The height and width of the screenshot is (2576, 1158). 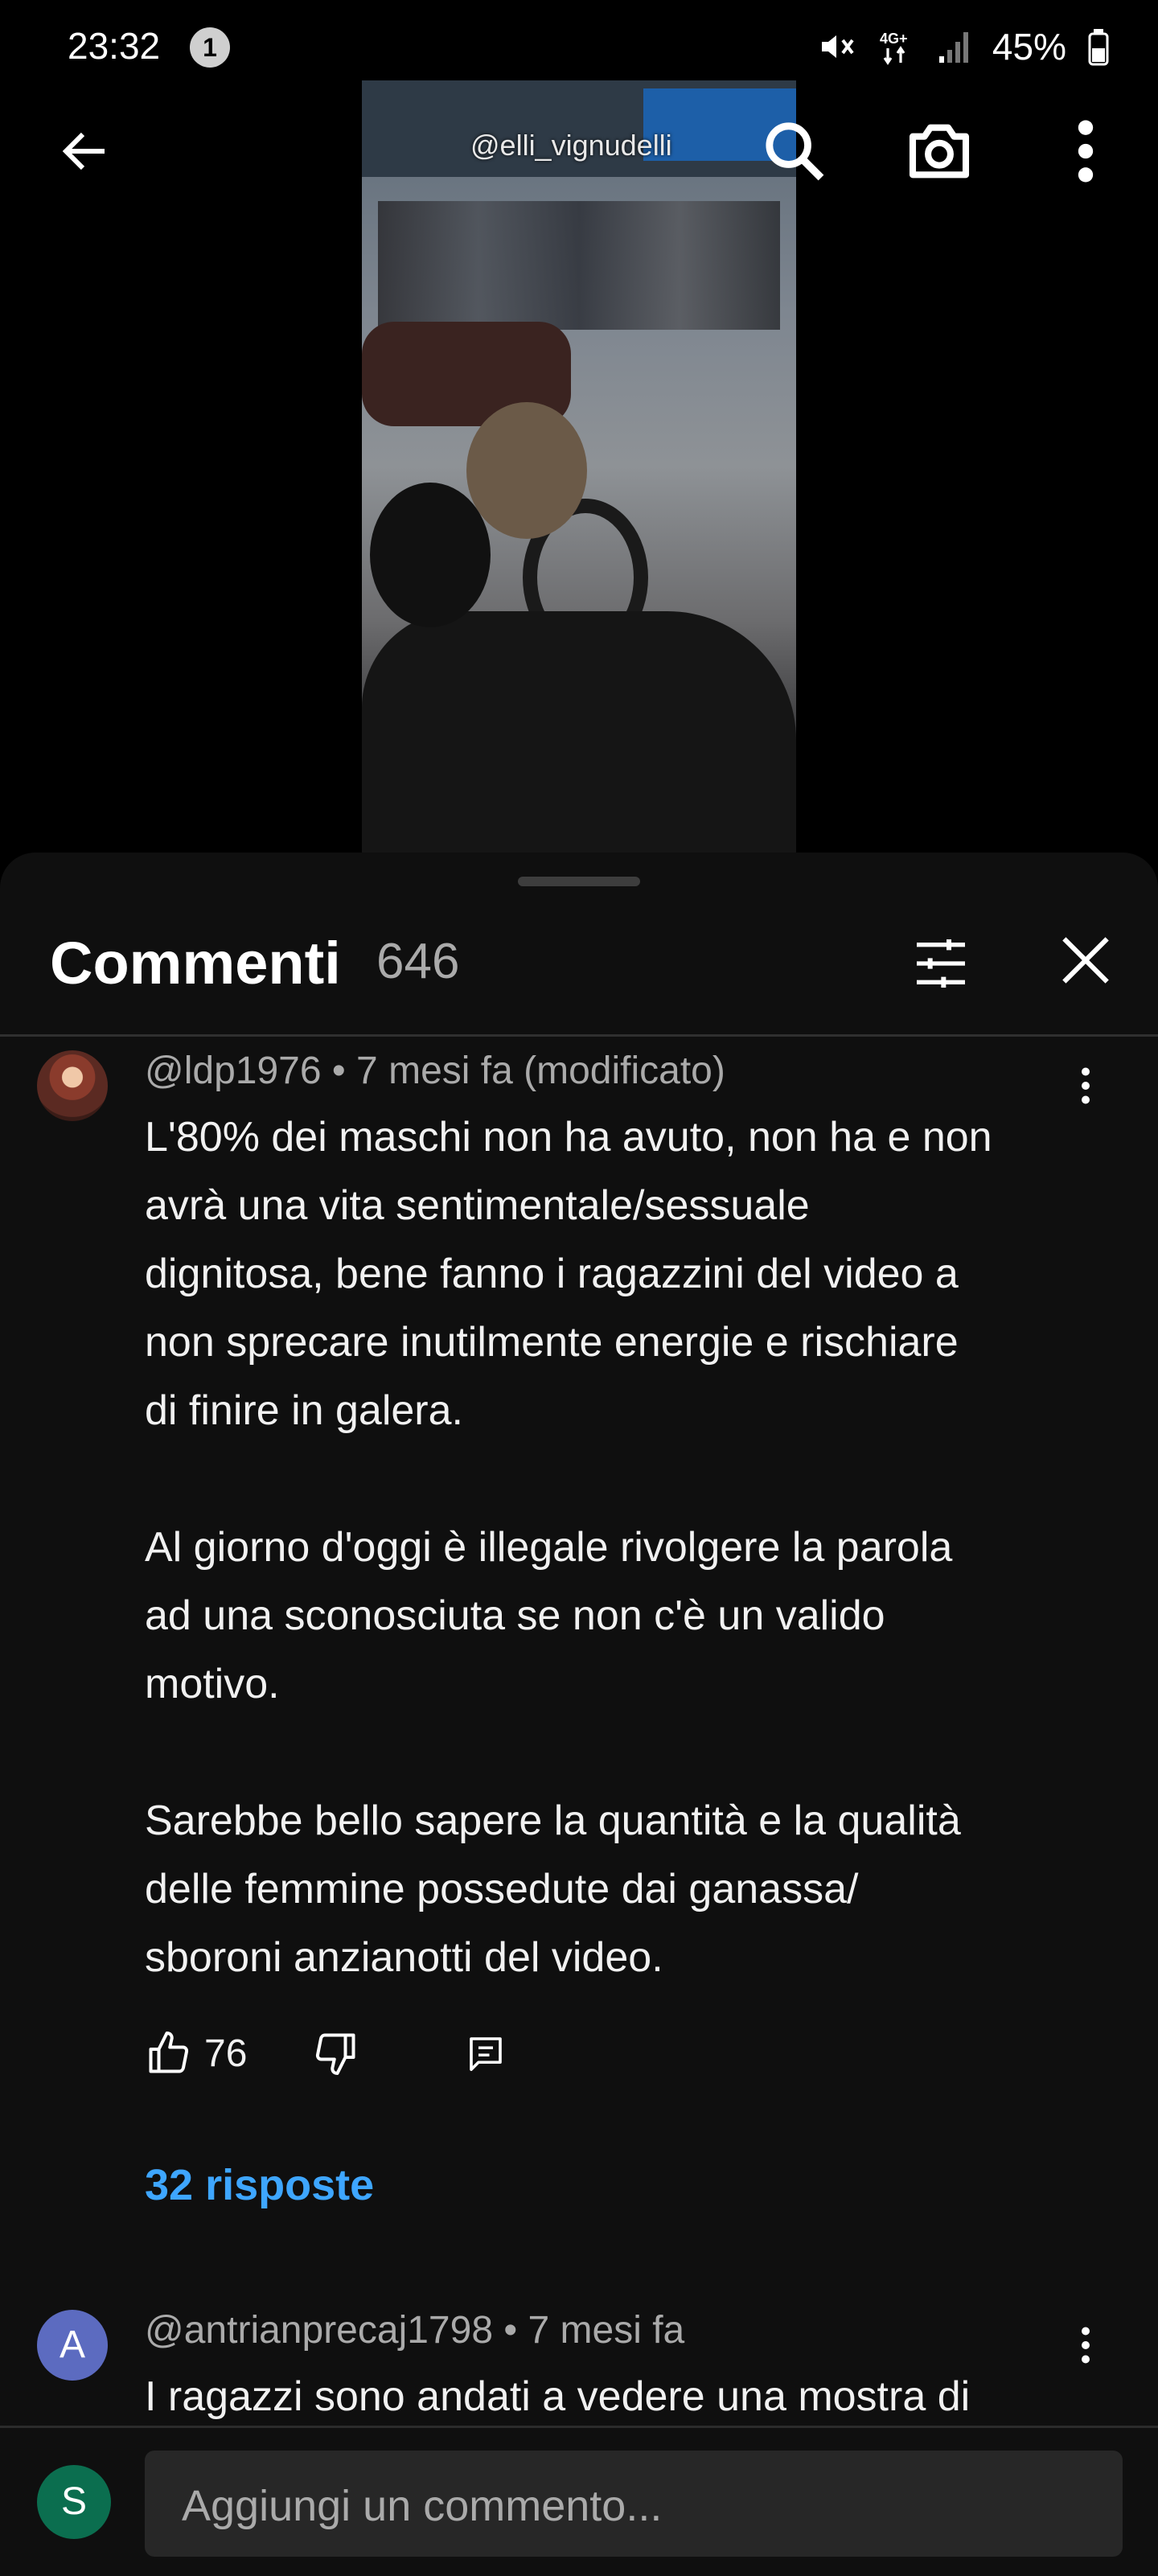 What do you see at coordinates (606, 2330) in the screenshot?
I see `comment-time: 7 mesi fa` at bounding box center [606, 2330].